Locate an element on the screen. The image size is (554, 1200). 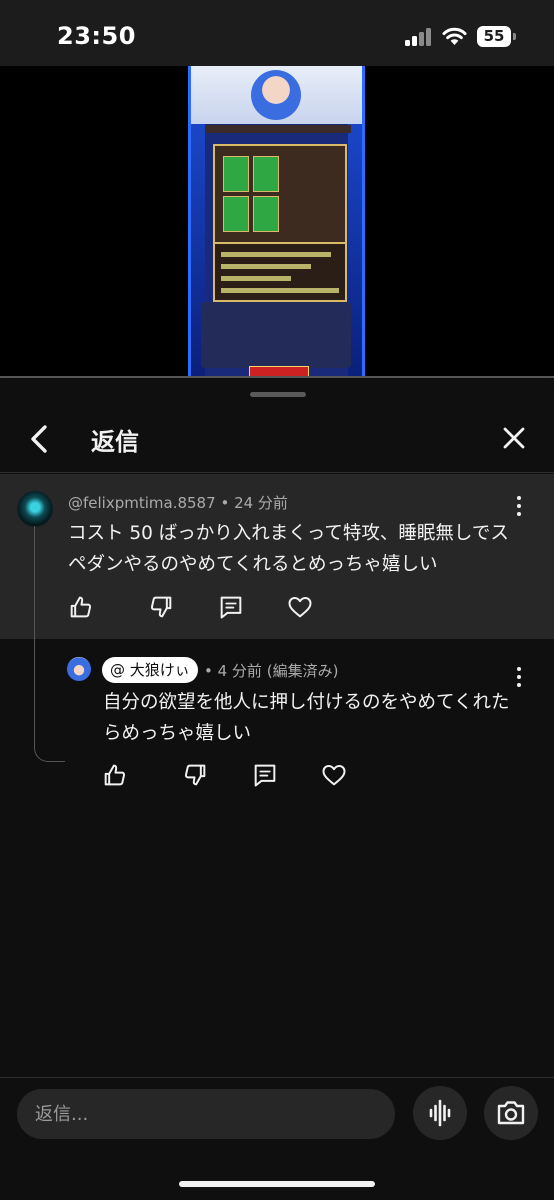
edited-label: (編集済み) is located at coordinates (302, 671).